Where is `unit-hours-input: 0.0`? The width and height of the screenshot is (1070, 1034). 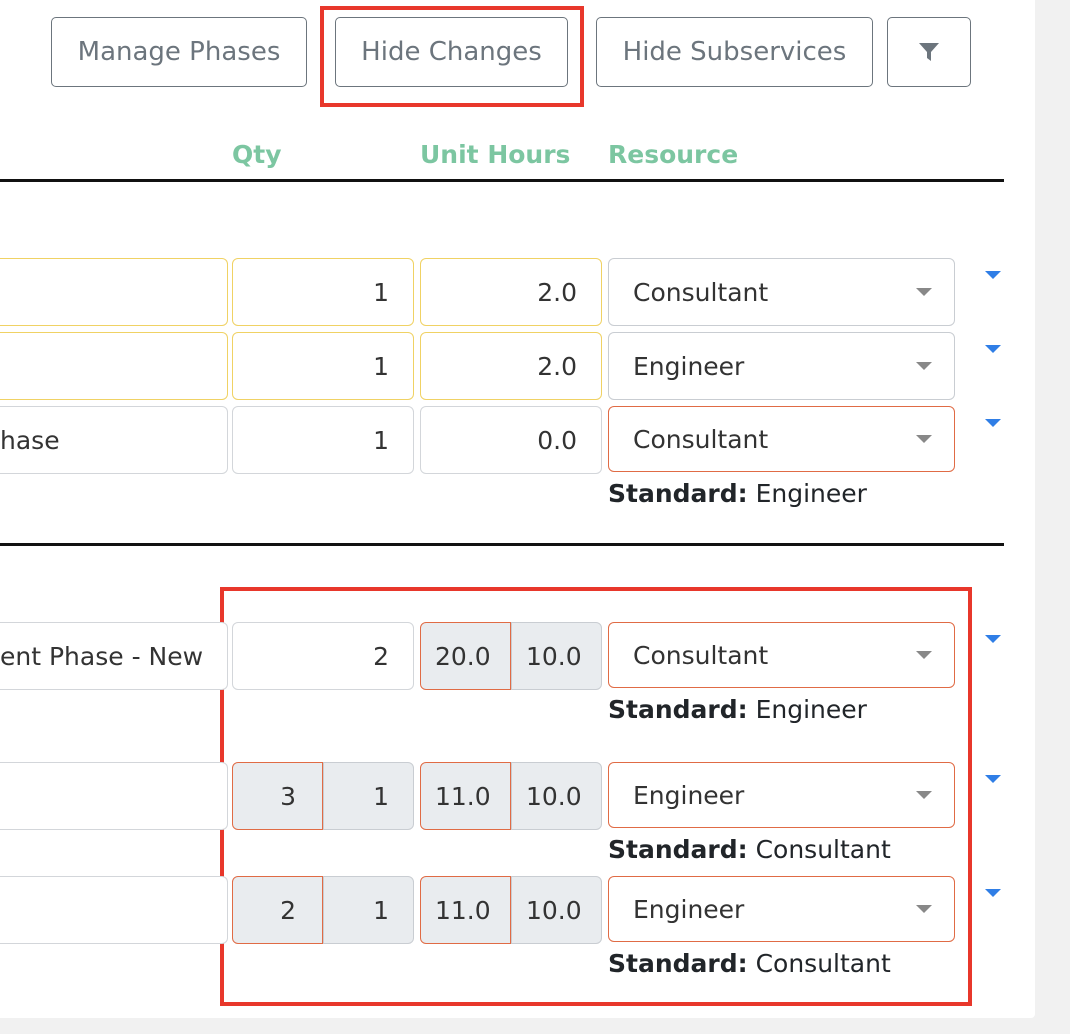
unit-hours-input: 0.0 is located at coordinates (511, 440).